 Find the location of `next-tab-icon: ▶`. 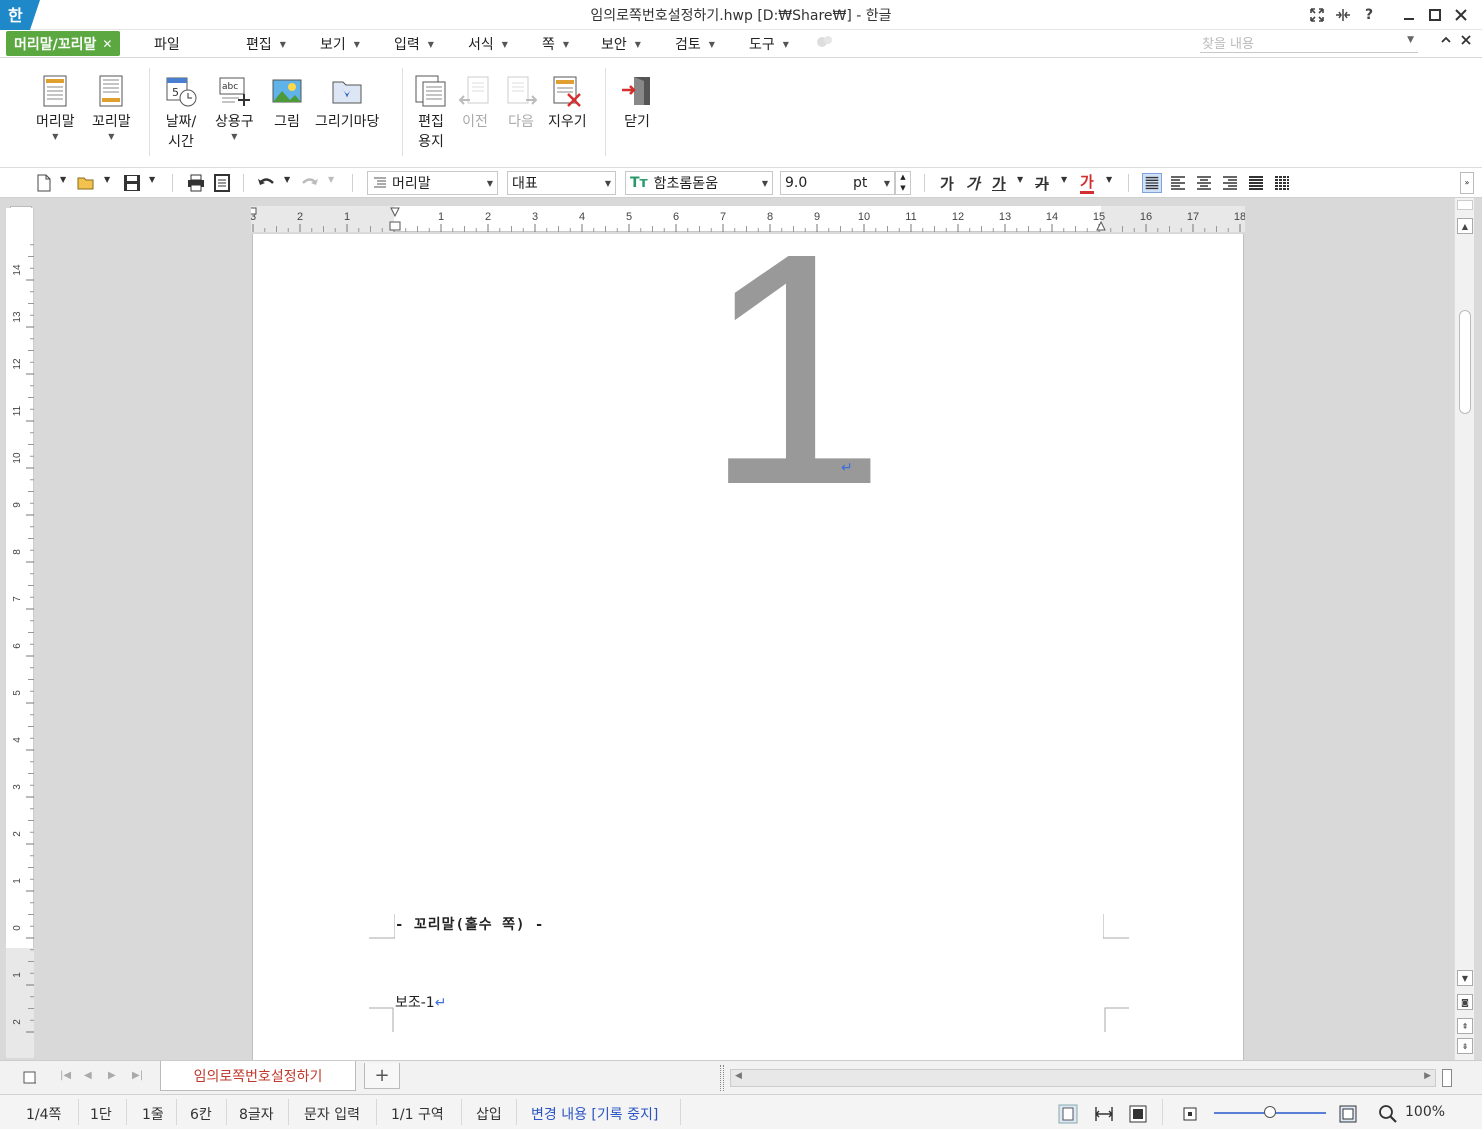

next-tab-icon: ▶ is located at coordinates (112, 1075).